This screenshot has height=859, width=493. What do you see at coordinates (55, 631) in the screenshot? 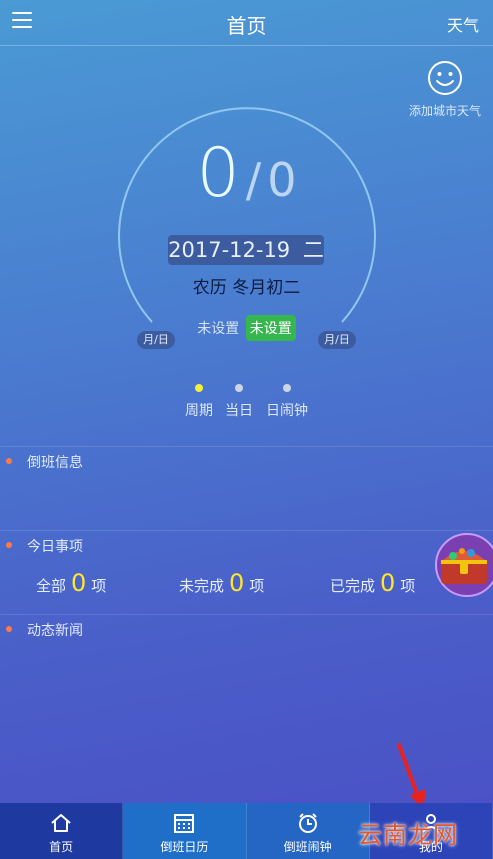
I see `section-title: 动态新闻` at bounding box center [55, 631].